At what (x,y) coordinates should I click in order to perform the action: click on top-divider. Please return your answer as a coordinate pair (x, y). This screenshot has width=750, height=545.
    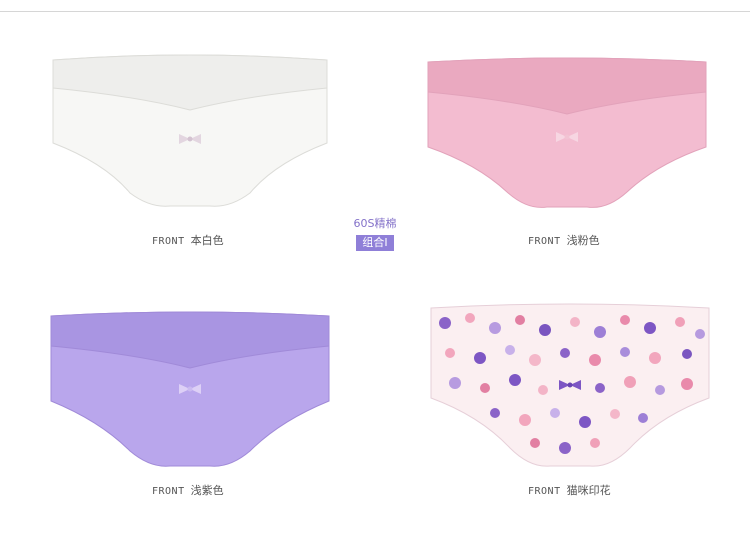
    Looking at the image, I should click on (375, 11).